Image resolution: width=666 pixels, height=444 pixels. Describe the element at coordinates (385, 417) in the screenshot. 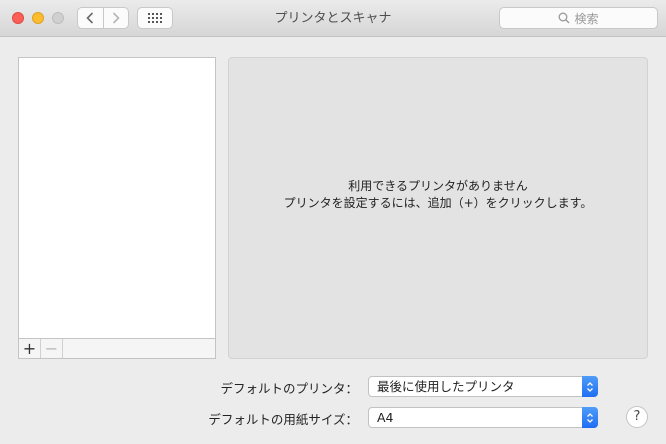

I see `default-paper-size-value: A4` at that location.